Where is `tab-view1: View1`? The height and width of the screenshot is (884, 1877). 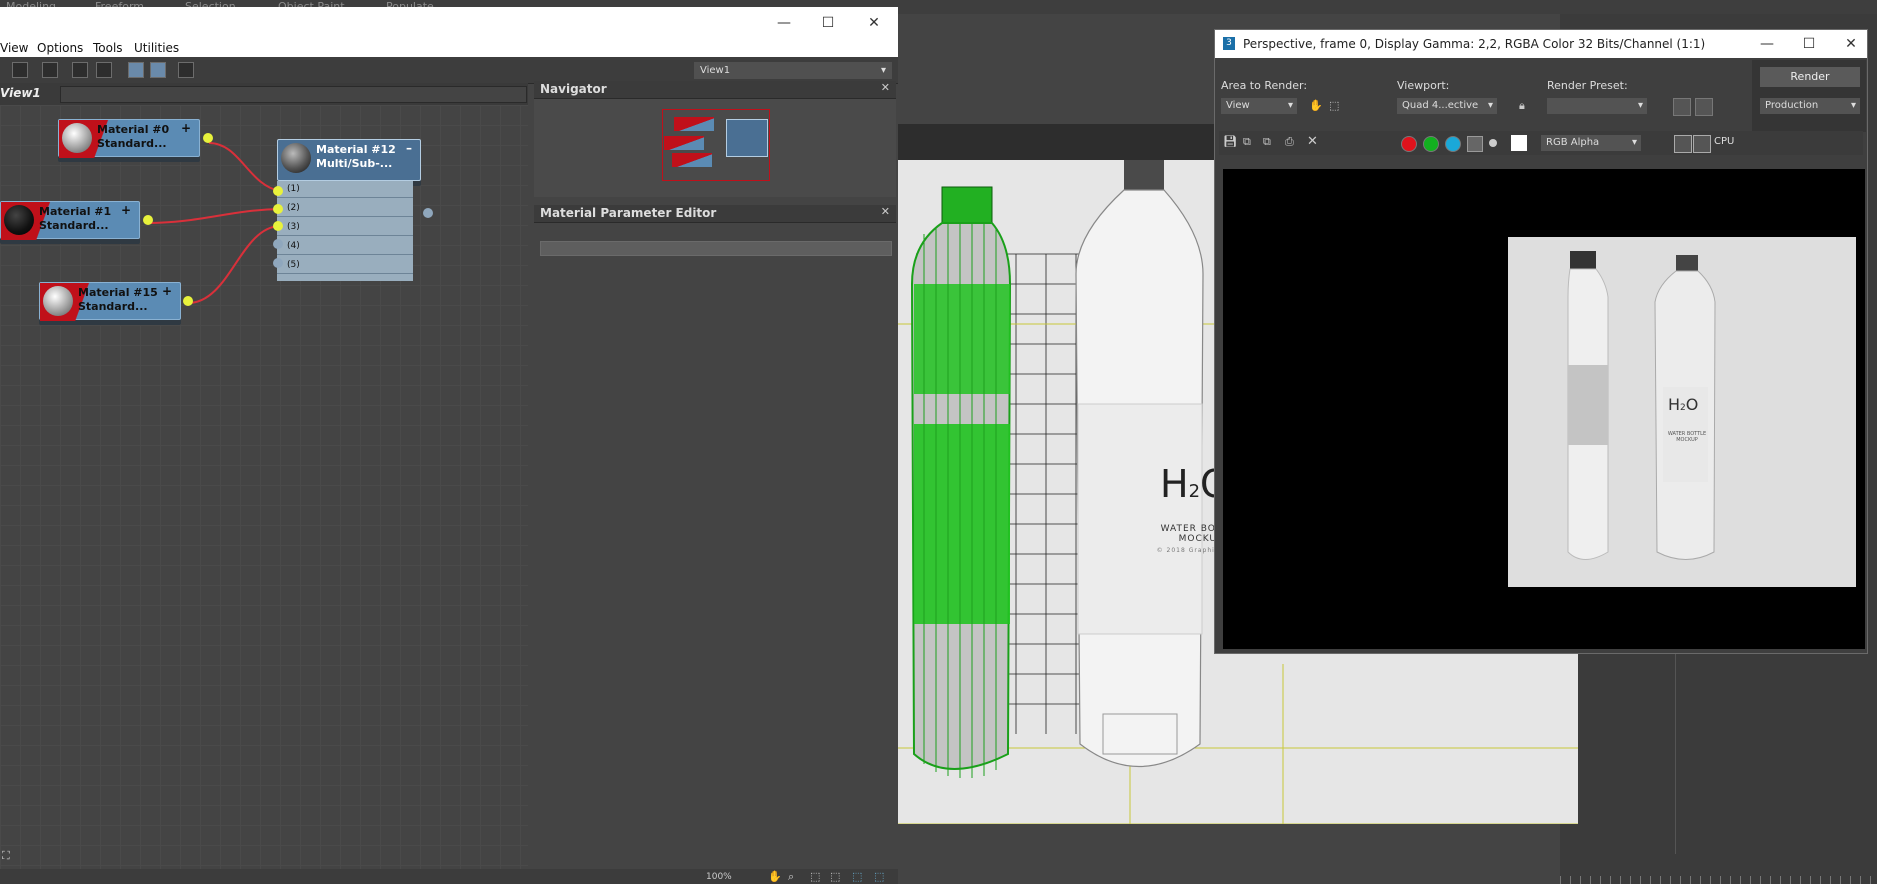 tab-view1: View1 is located at coordinates (20, 93).